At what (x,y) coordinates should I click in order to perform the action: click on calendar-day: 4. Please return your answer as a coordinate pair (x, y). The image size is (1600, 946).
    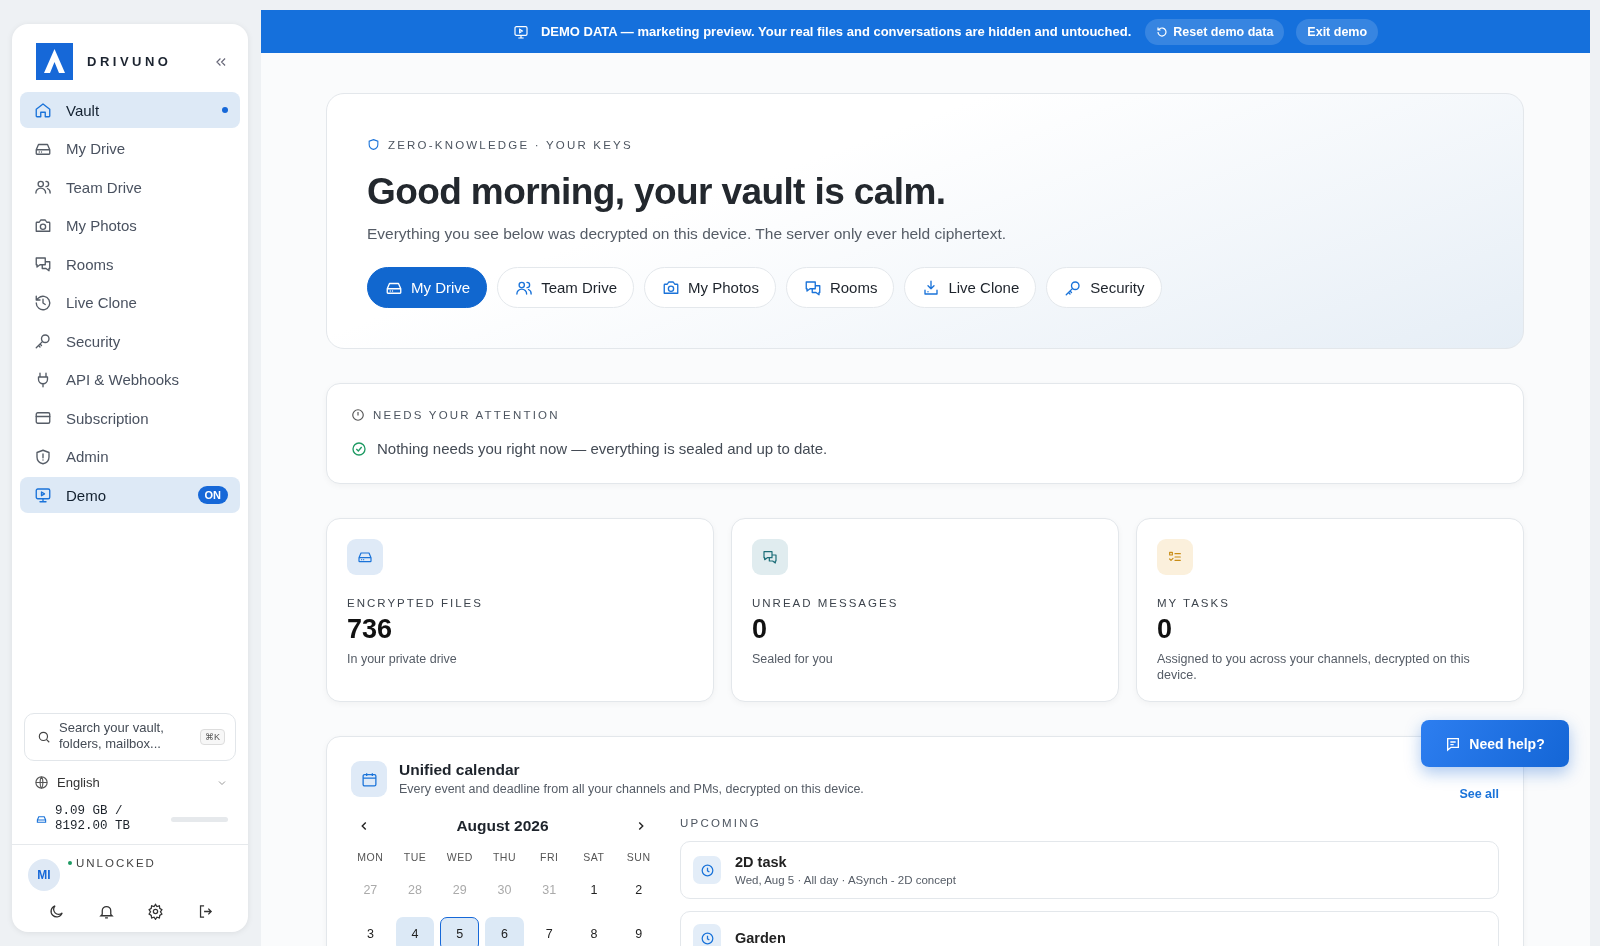
    Looking at the image, I should click on (415, 931).